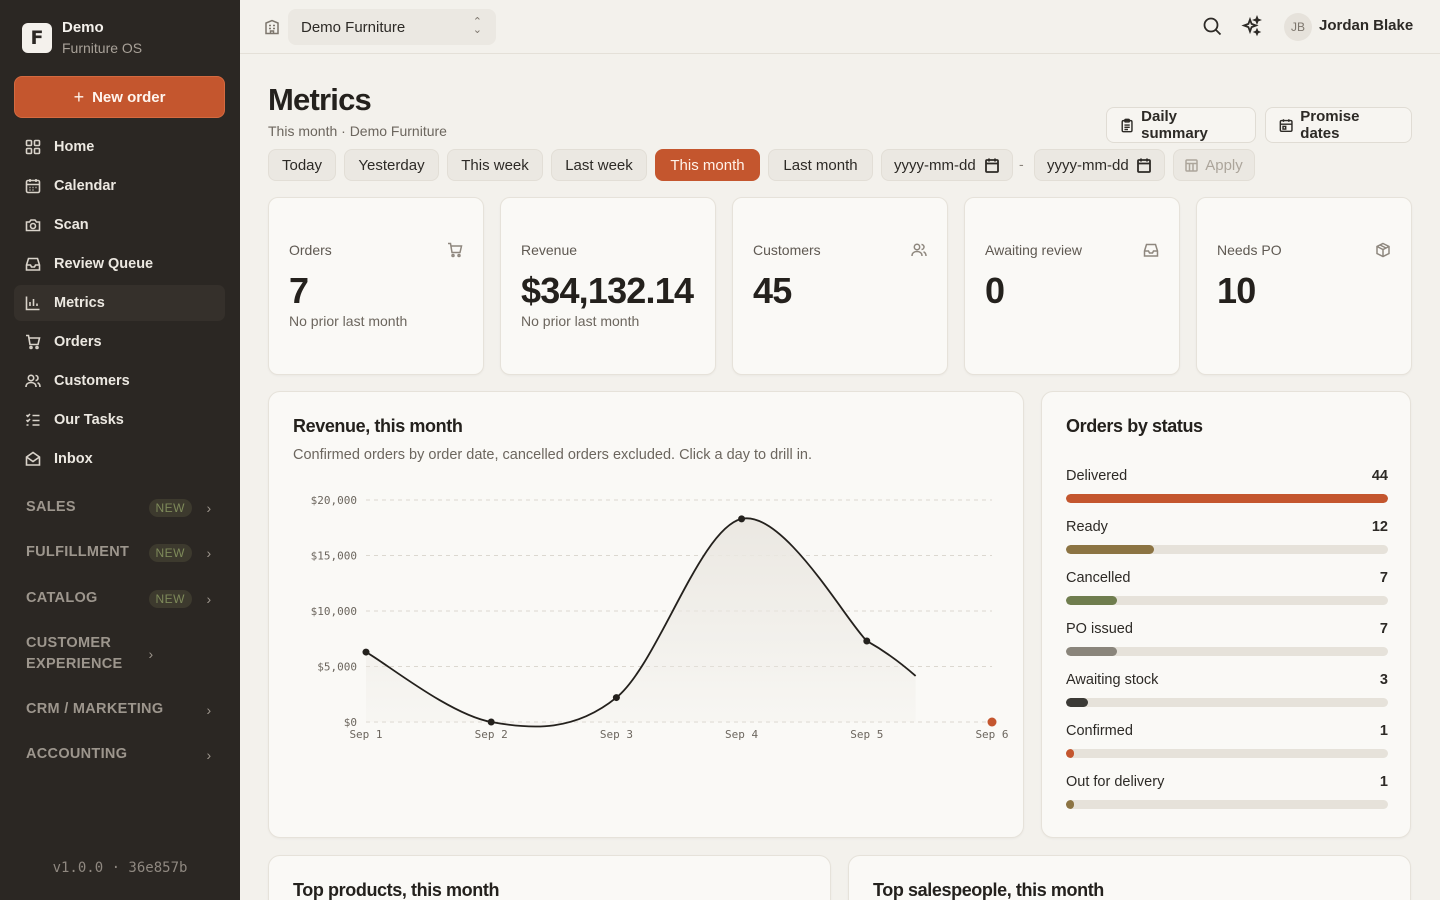 The width and height of the screenshot is (1440, 900). I want to click on status-row: Cancelled 7, so click(1227, 590).